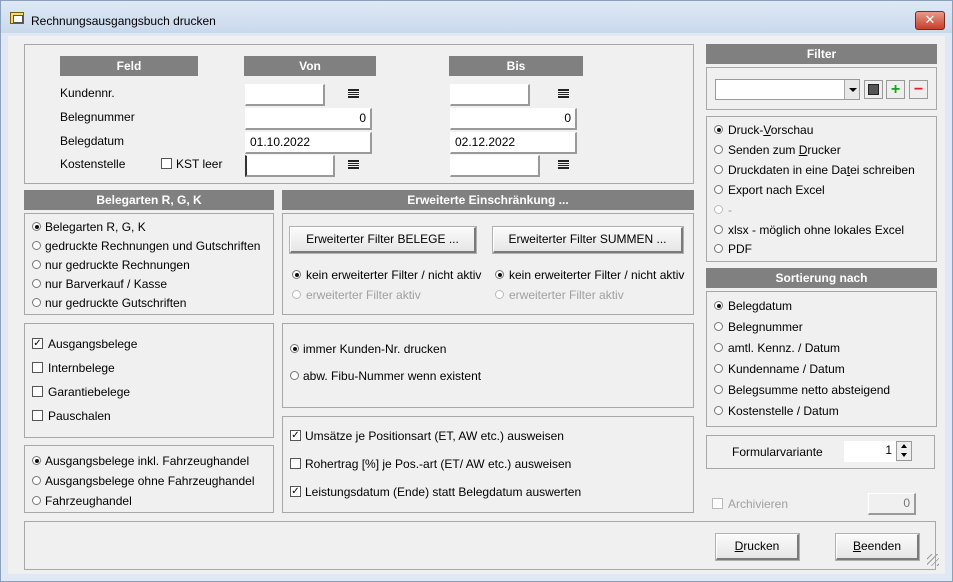  What do you see at coordinates (290, 166) in the screenshot?
I see `kostenstelle-von-input` at bounding box center [290, 166].